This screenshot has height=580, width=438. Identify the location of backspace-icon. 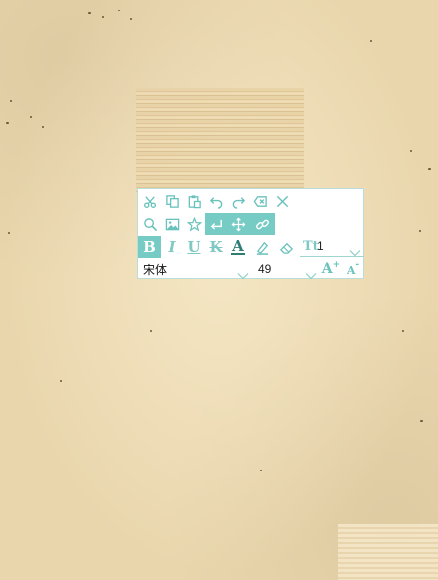
(260, 201).